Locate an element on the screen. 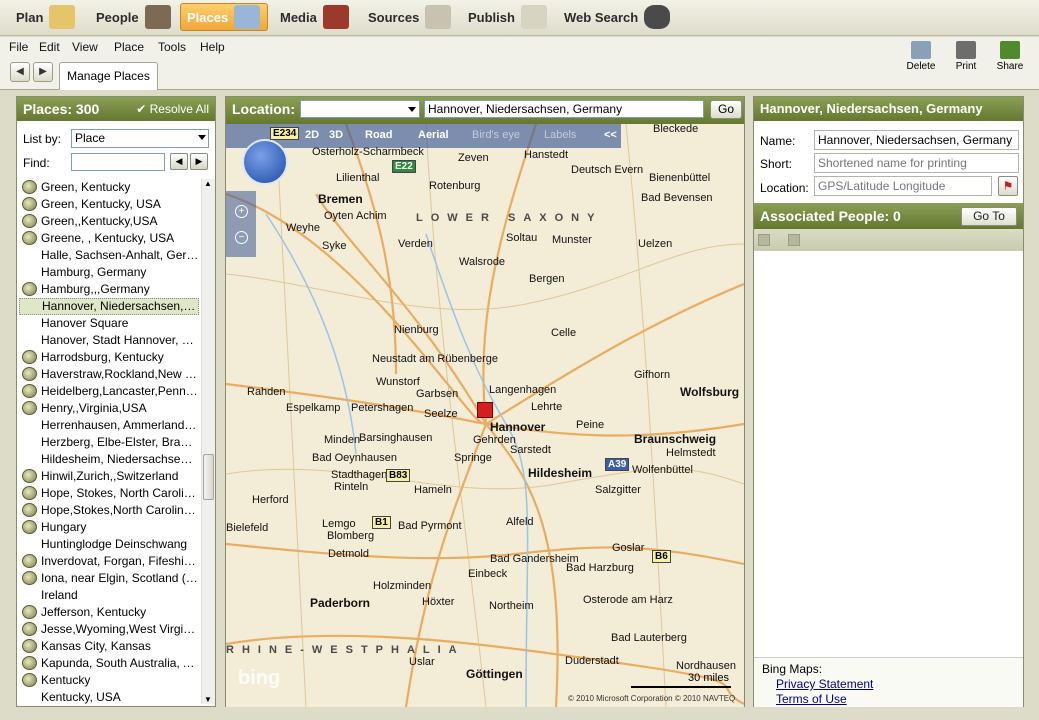 This screenshot has width=1039, height=720. place-list-item: Green, Kentucky, USA is located at coordinates (109, 204).